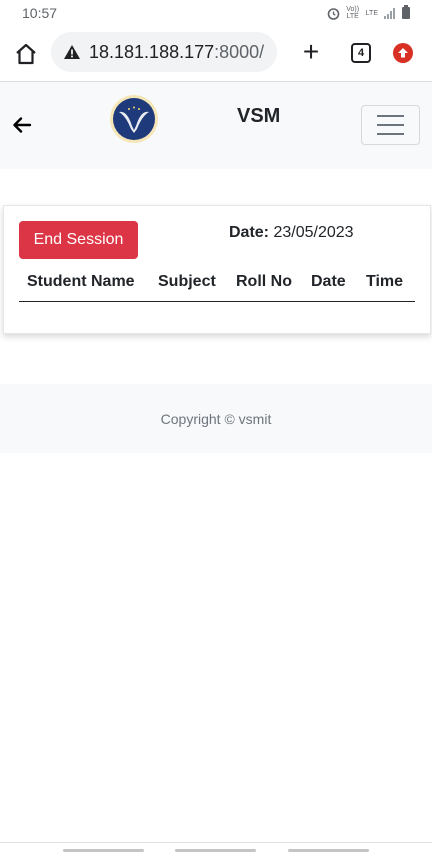 The image size is (432, 857). What do you see at coordinates (390, 125) in the screenshot?
I see `navbar-toggler-menu-icon` at bounding box center [390, 125].